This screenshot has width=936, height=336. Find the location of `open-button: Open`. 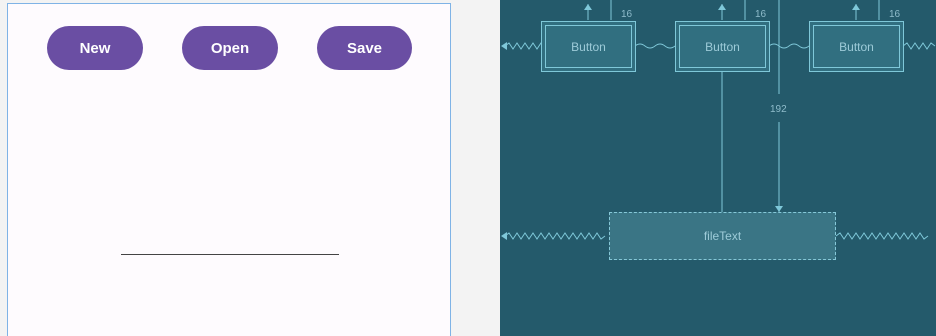

open-button: Open is located at coordinates (230, 48).